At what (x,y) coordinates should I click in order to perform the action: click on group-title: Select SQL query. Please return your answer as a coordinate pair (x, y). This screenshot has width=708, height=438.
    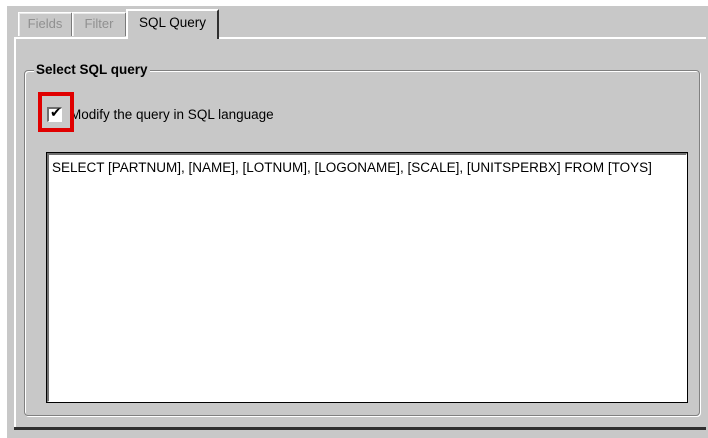
    Looking at the image, I should click on (92, 70).